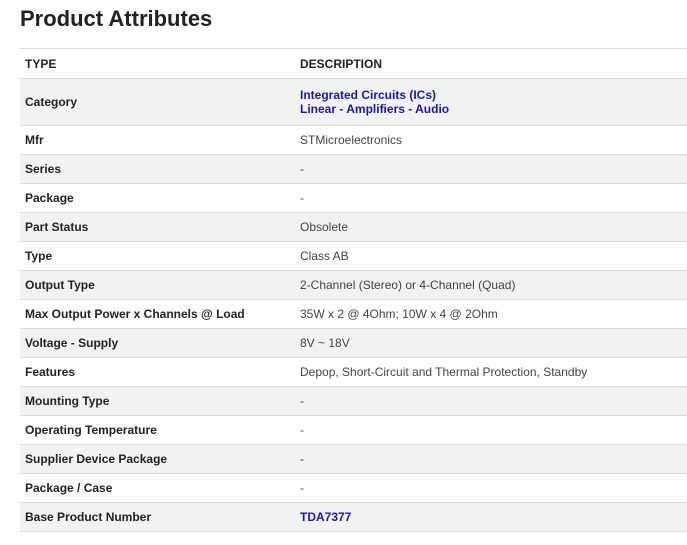  I want to click on attribute-value-text: STMicroelectronics, so click(351, 140).